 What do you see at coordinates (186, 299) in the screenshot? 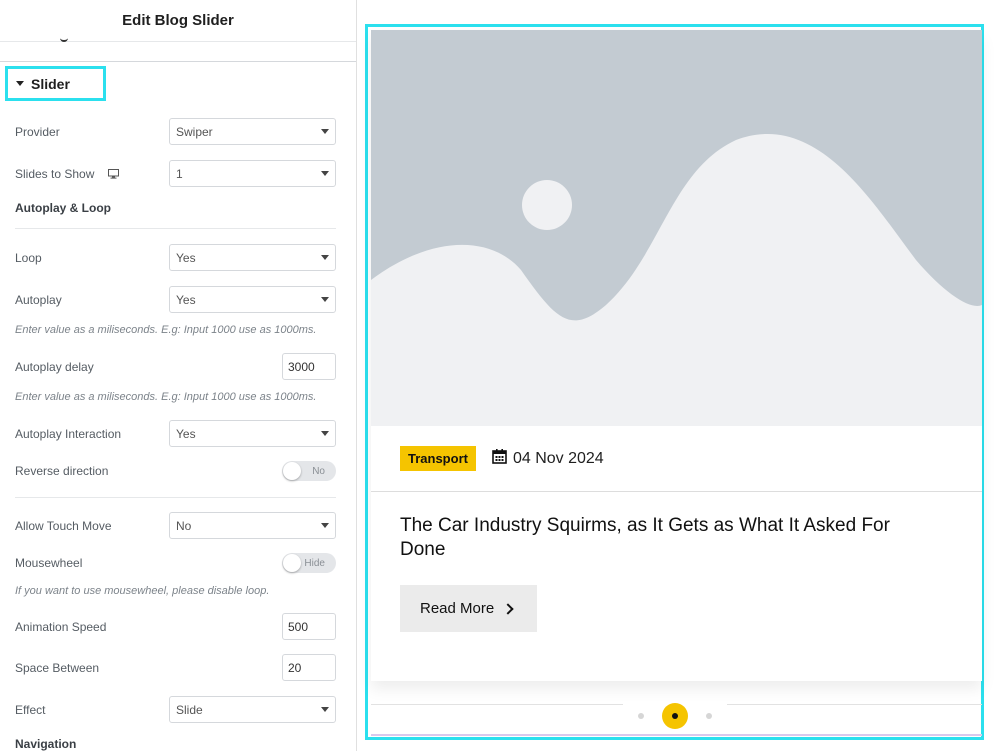
I see `autoplay-value: Yes` at bounding box center [186, 299].